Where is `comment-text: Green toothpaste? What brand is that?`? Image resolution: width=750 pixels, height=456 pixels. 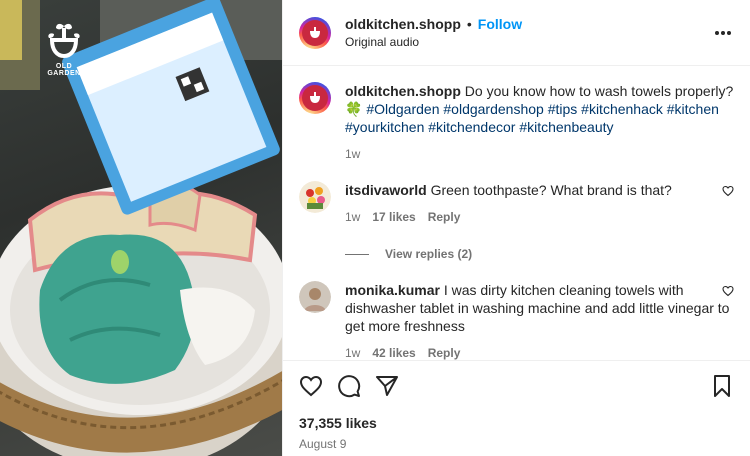 comment-text: Green toothpaste? What brand is that? is located at coordinates (551, 190).